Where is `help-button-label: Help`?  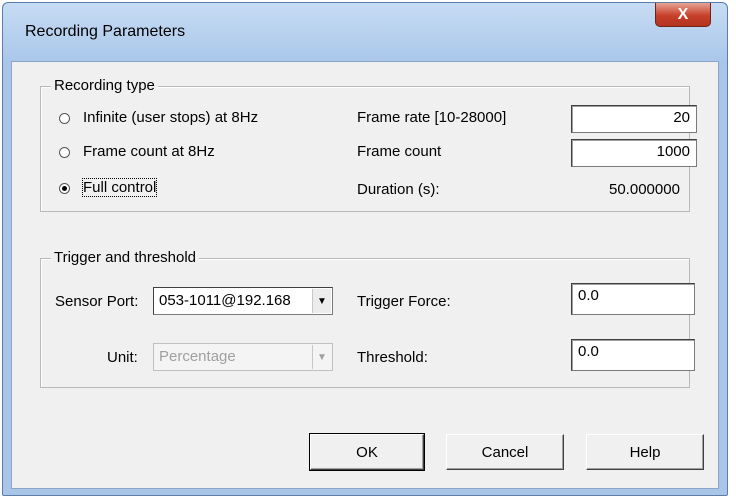 help-button-label: Help is located at coordinates (645, 452).